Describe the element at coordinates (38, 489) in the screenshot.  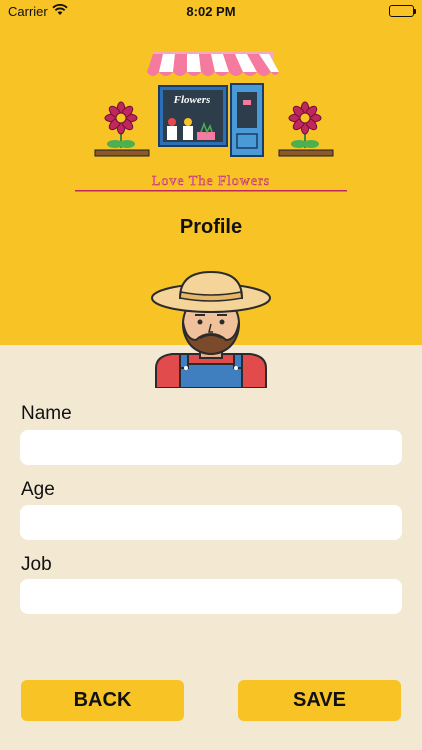
I see `age-label: Age` at that location.